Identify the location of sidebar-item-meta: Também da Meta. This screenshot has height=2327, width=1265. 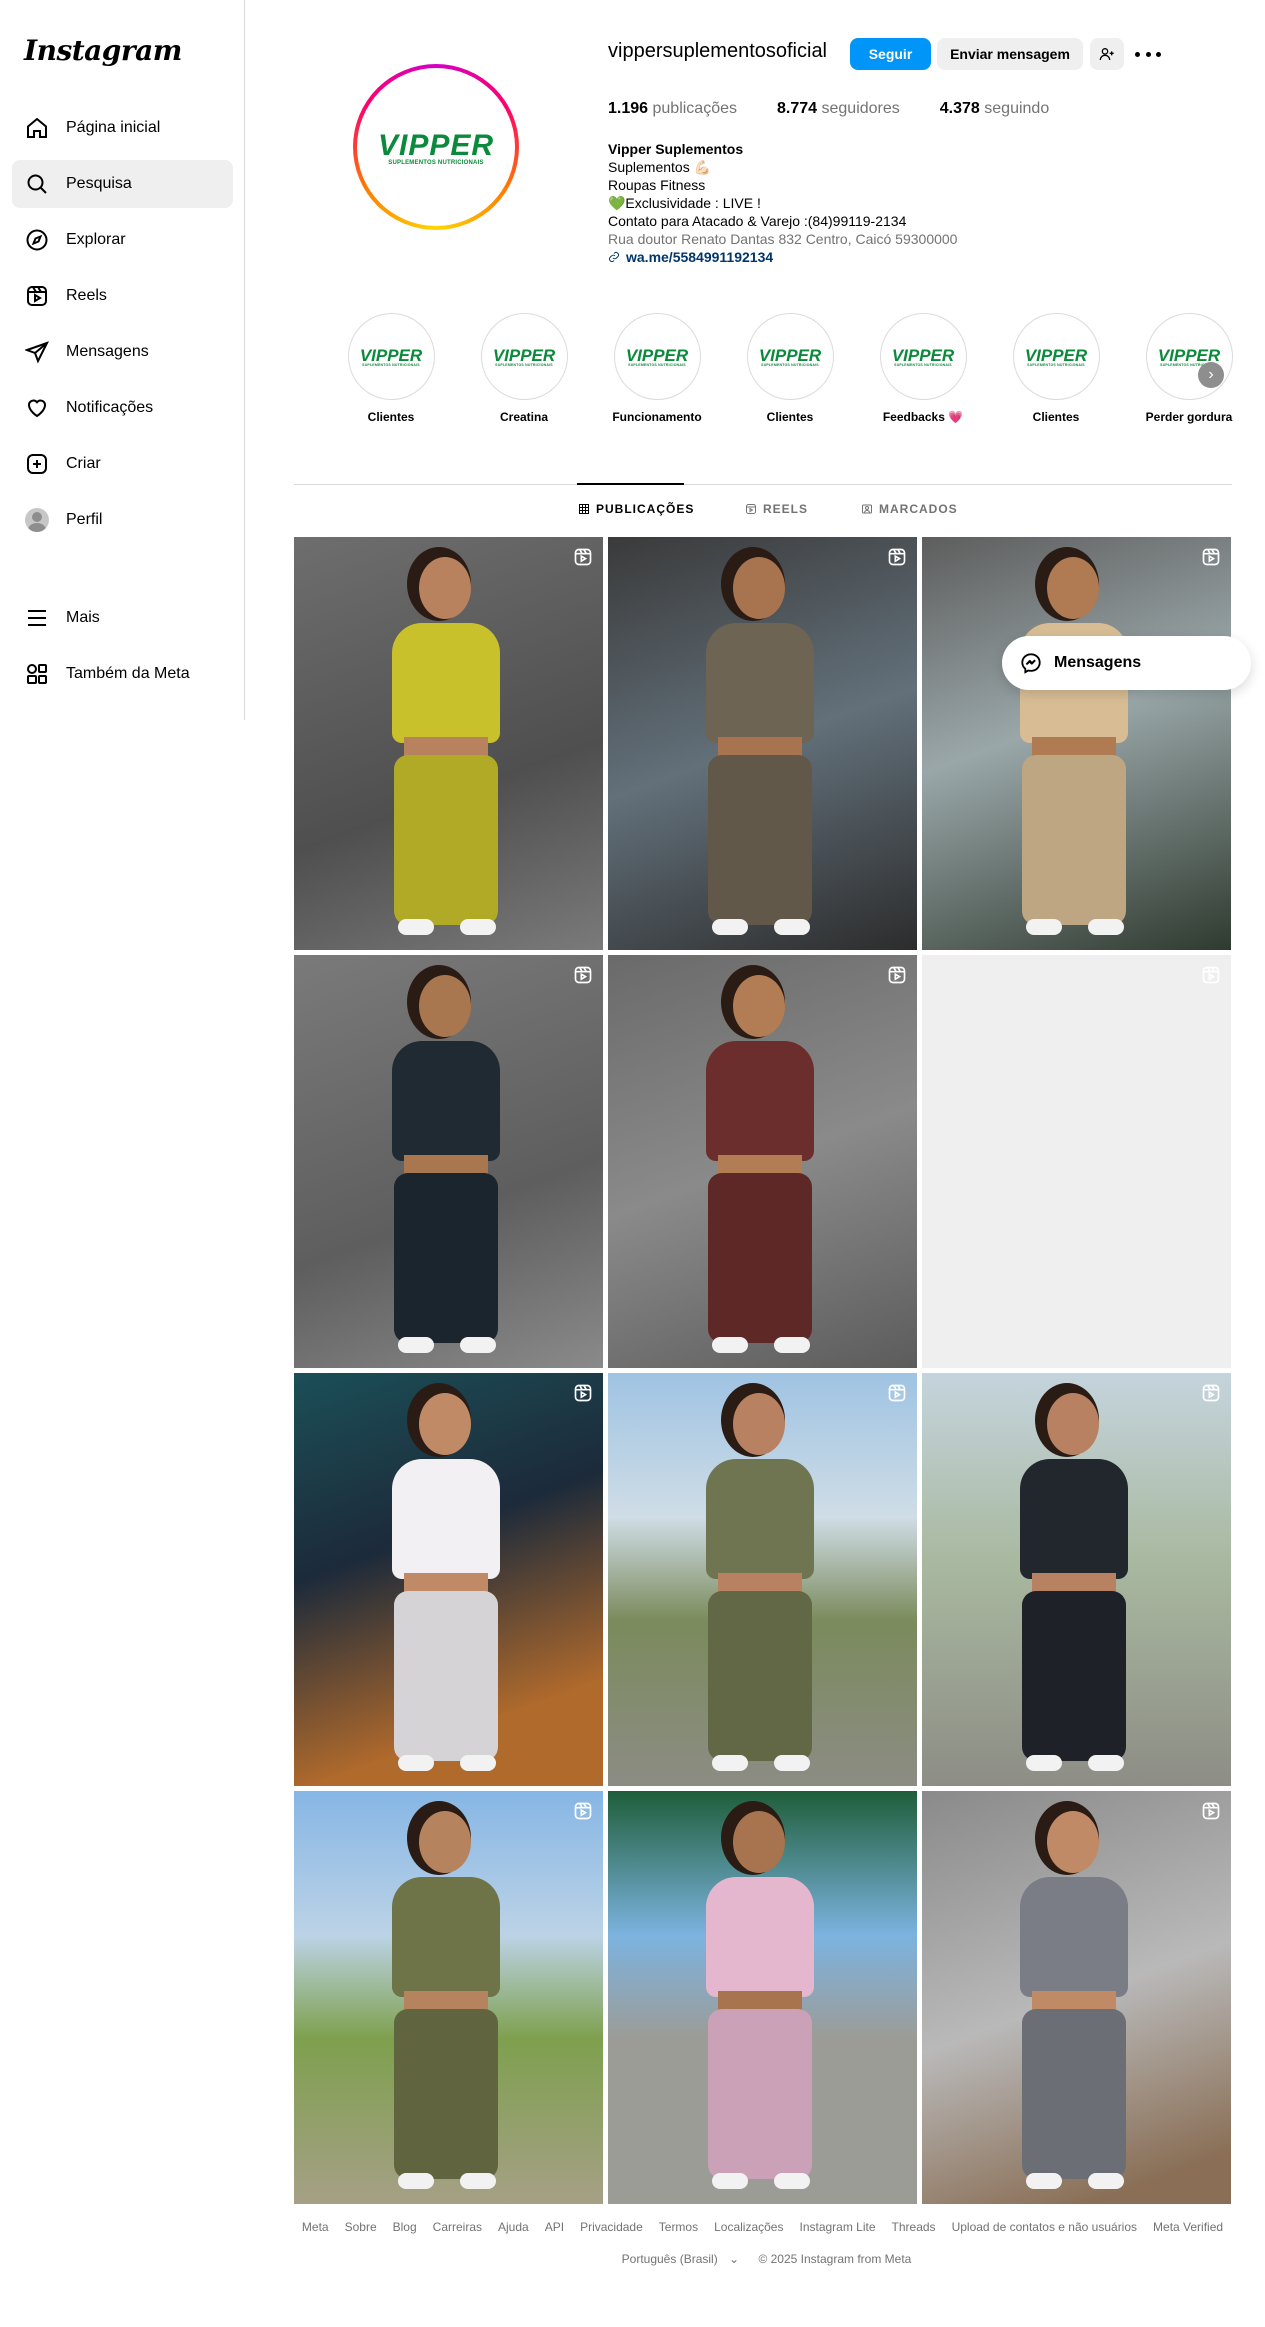
(122, 674).